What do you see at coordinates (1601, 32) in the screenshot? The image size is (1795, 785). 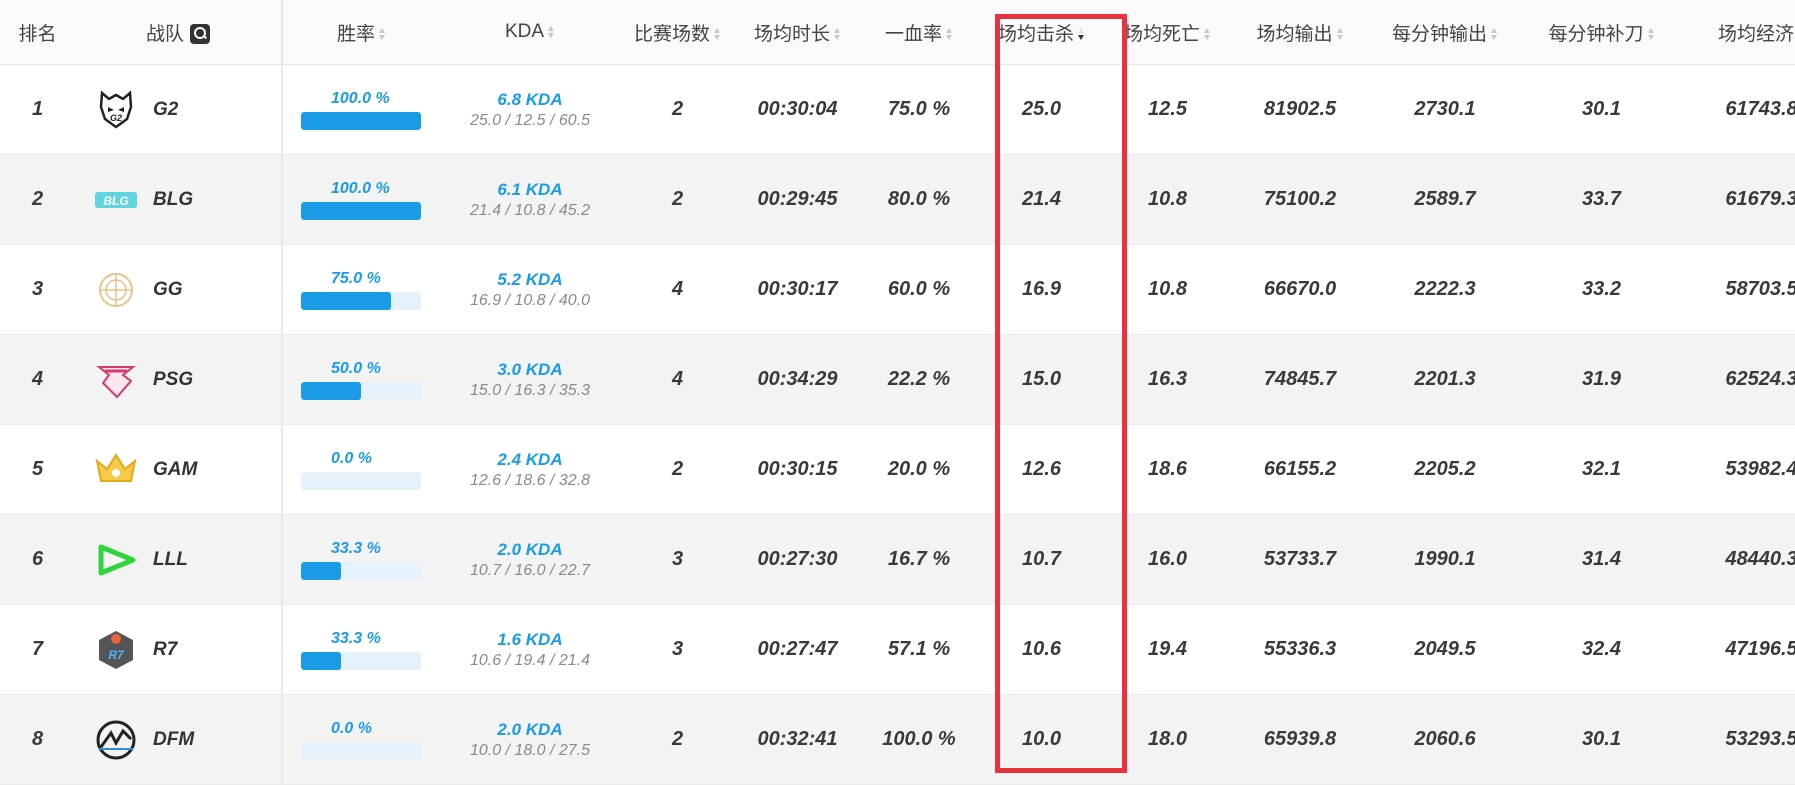 I see `col-header-cspm: 每分钟补刀` at bounding box center [1601, 32].